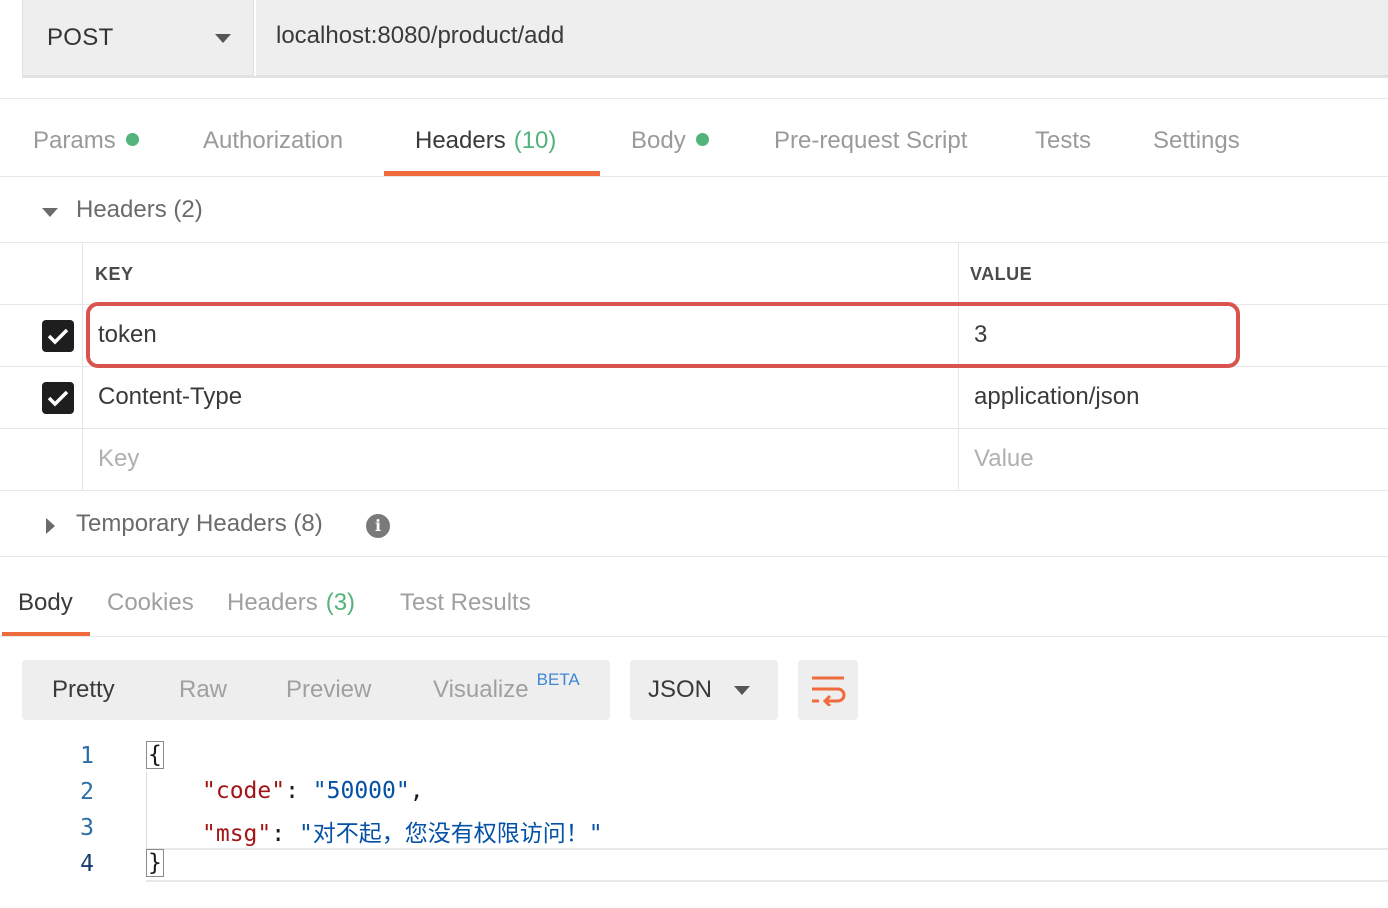 The width and height of the screenshot is (1388, 908). I want to click on tab-pre-request-script: Pre-request Script, so click(870, 144).